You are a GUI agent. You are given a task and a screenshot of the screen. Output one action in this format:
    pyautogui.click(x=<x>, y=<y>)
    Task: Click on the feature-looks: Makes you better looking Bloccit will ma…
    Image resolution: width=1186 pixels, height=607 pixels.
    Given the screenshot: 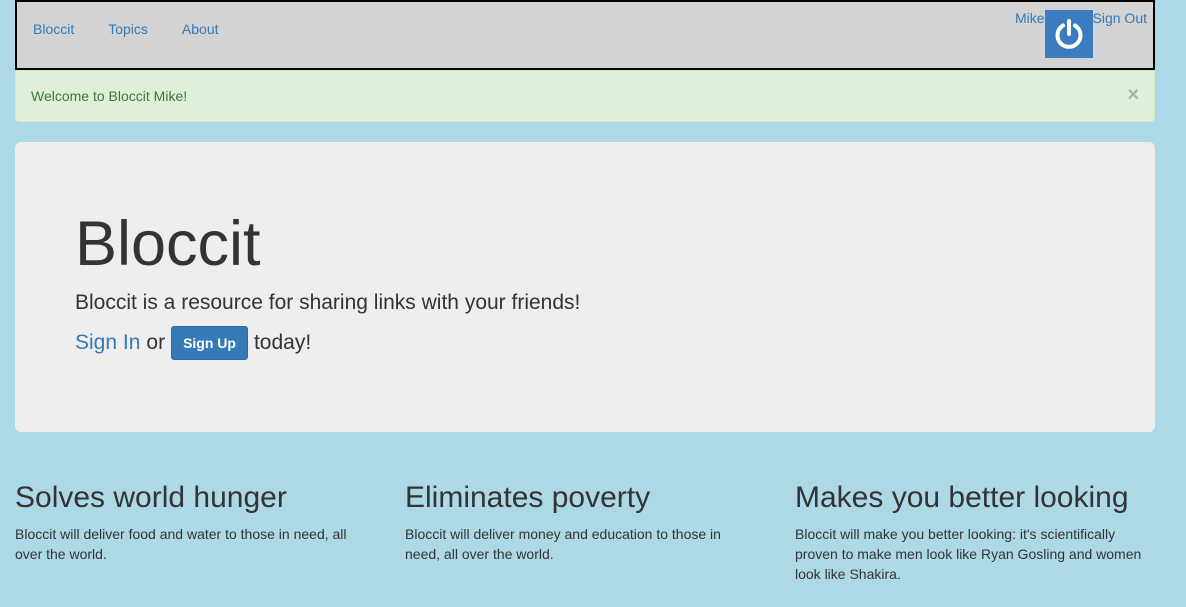 What is the action you would take?
    pyautogui.click(x=990, y=531)
    